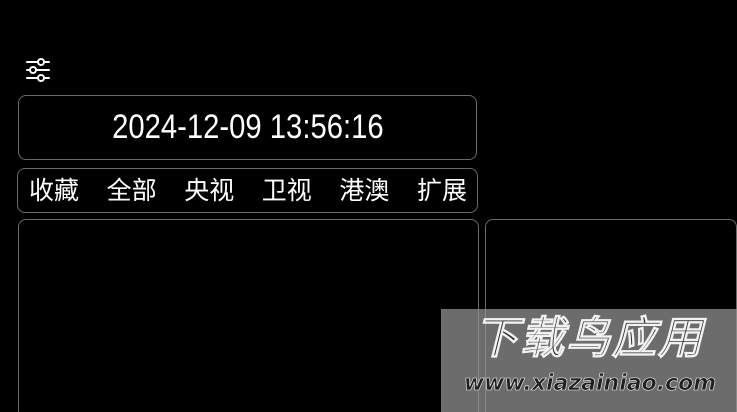 The height and width of the screenshot is (412, 737). Describe the element at coordinates (54, 190) in the screenshot. I see `tab-favorites: 收藏` at that location.